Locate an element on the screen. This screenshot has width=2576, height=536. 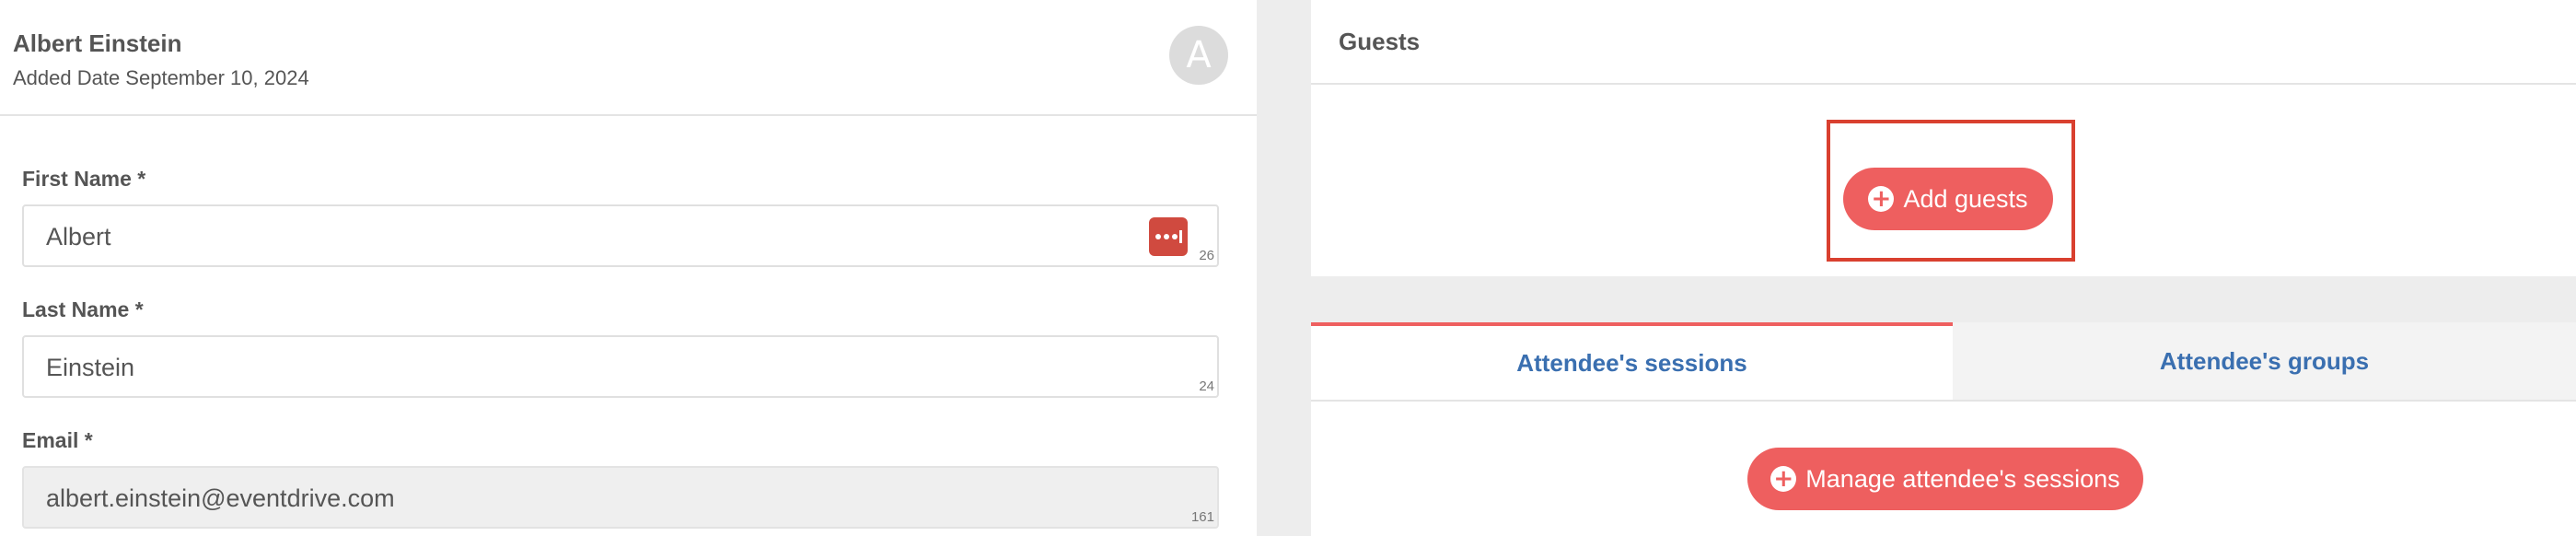
add-guests-label: Add guests is located at coordinates (1965, 198).